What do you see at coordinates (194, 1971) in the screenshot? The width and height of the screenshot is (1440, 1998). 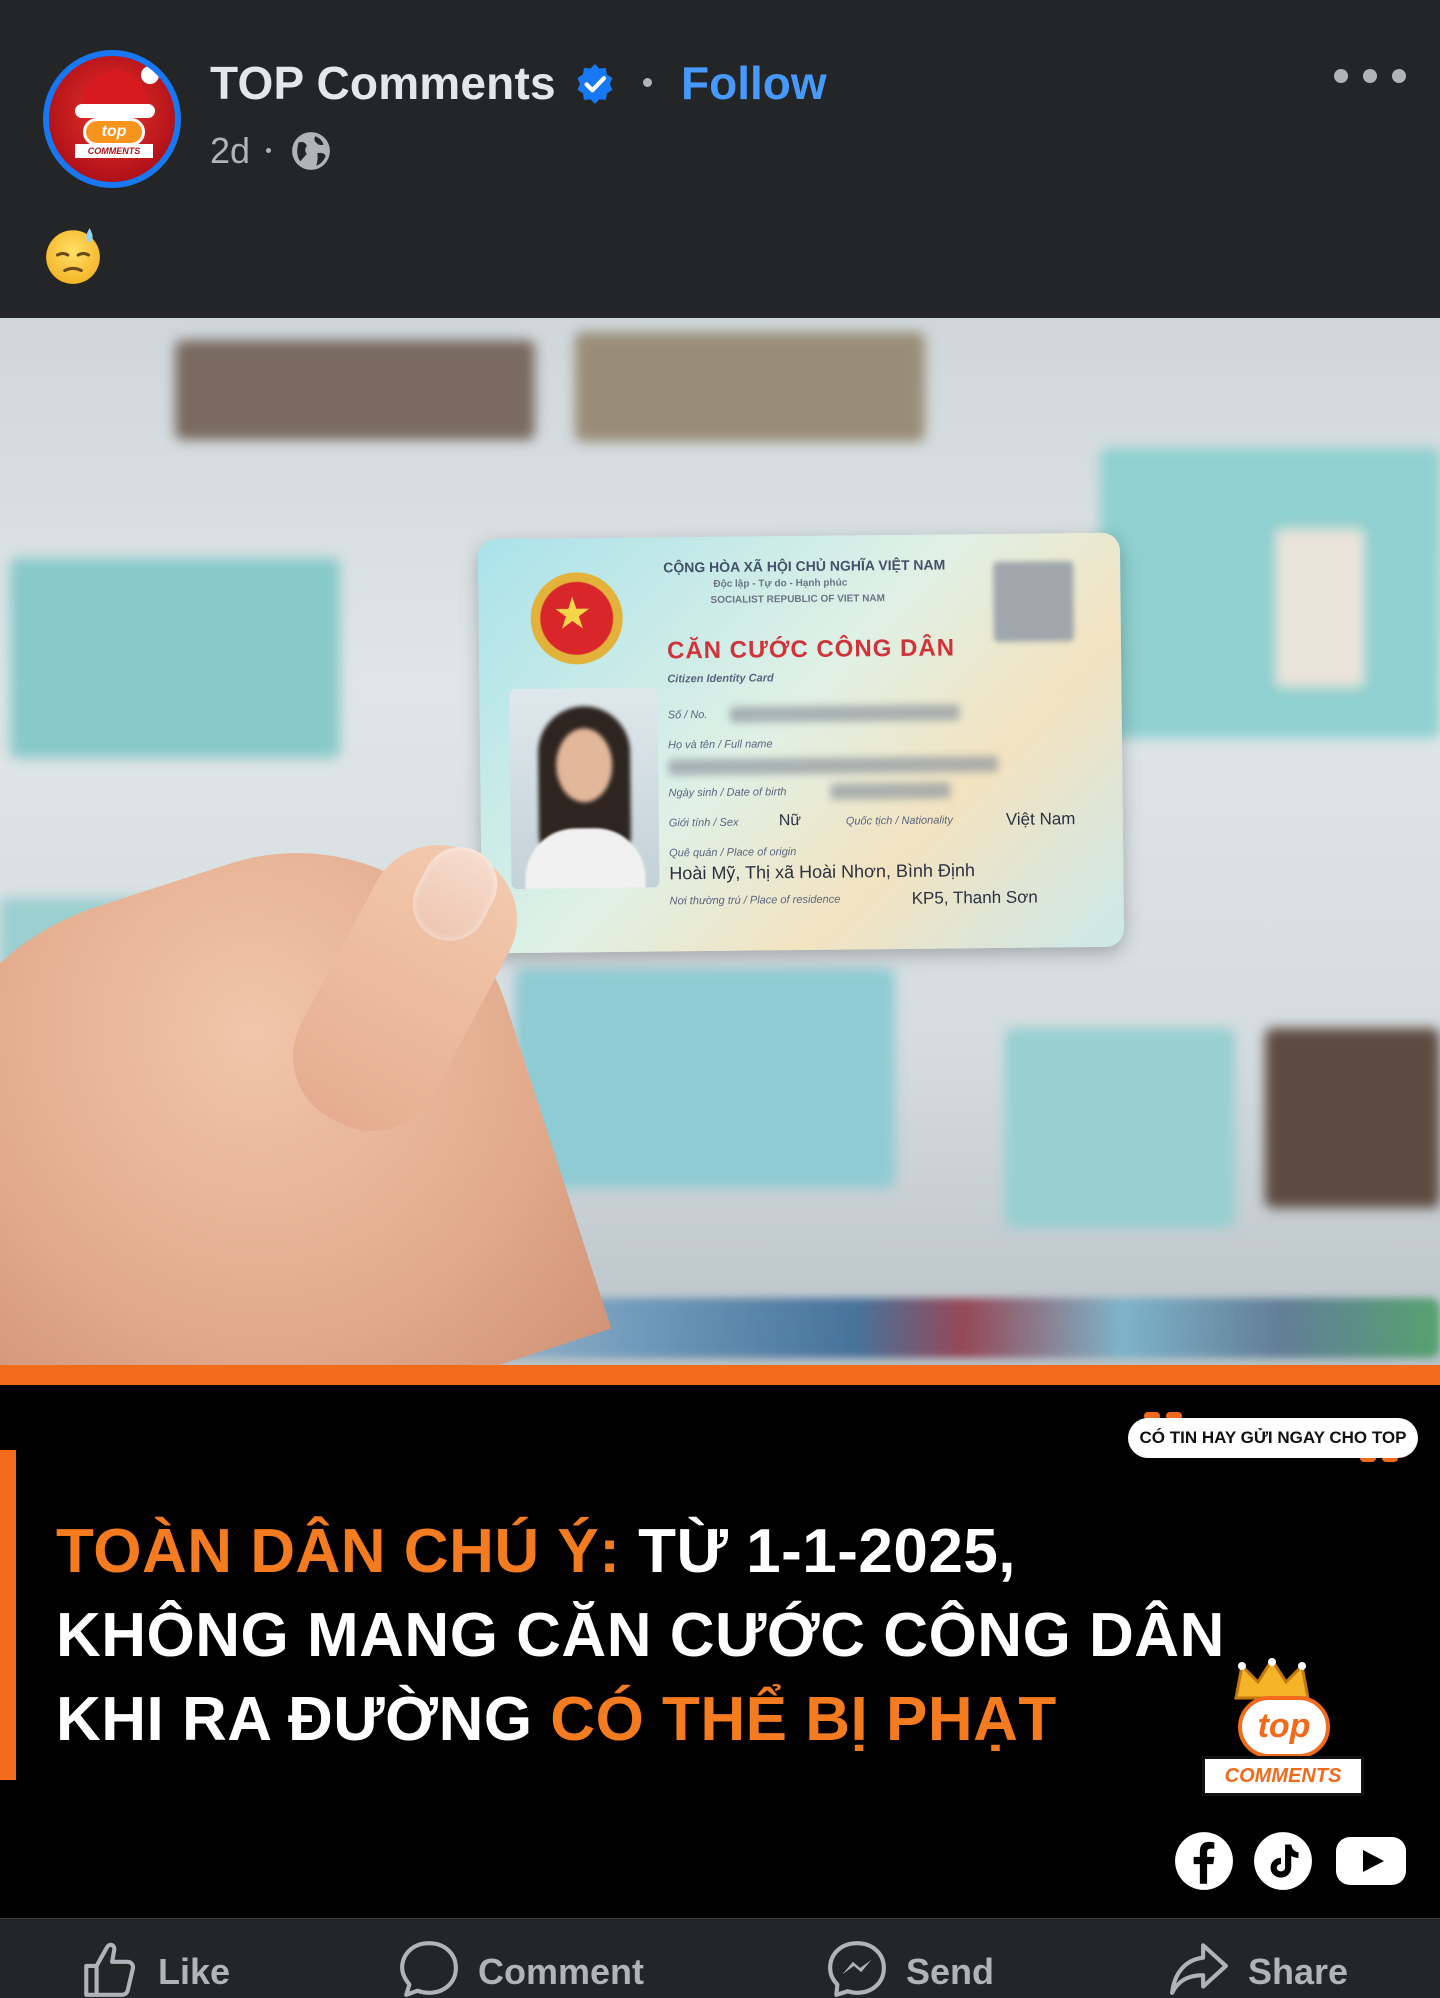 I see `like-label: Like` at bounding box center [194, 1971].